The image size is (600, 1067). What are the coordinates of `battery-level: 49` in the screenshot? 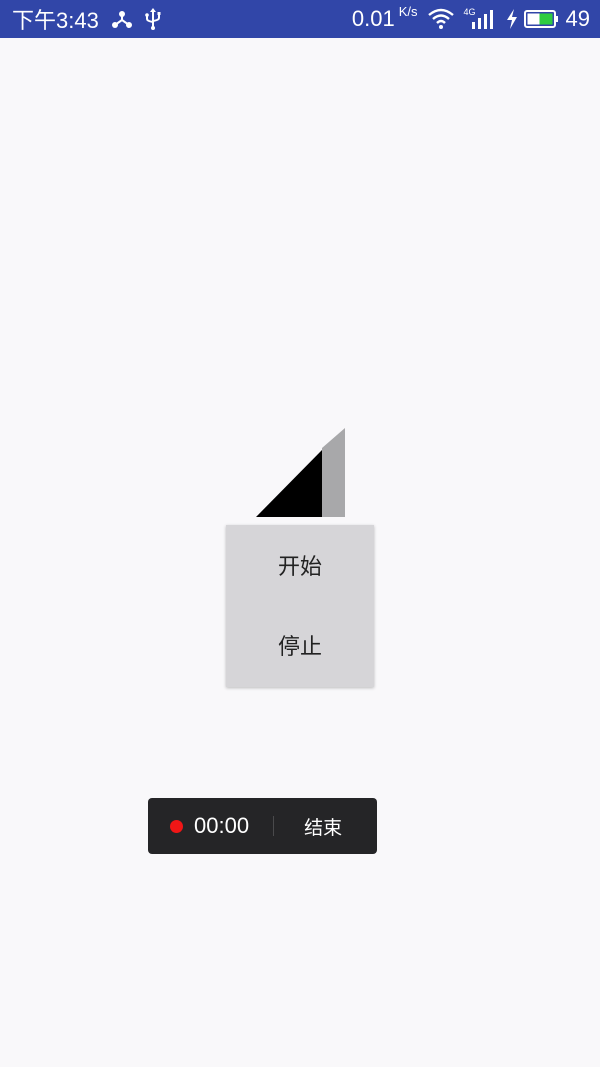 It's located at (577, 18).